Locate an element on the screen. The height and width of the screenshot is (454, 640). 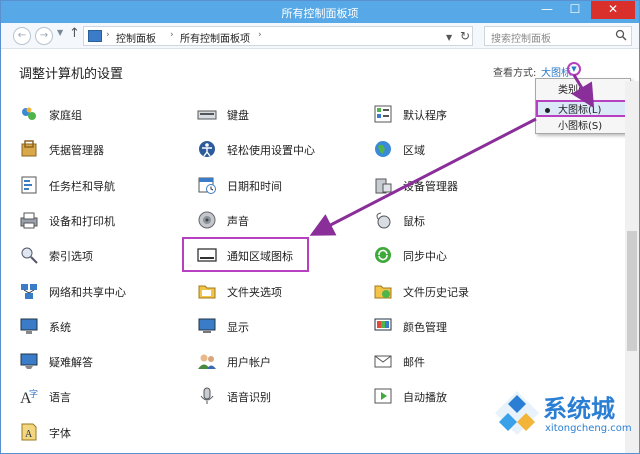
search-input: 搜索控制面板 is located at coordinates (558, 36).